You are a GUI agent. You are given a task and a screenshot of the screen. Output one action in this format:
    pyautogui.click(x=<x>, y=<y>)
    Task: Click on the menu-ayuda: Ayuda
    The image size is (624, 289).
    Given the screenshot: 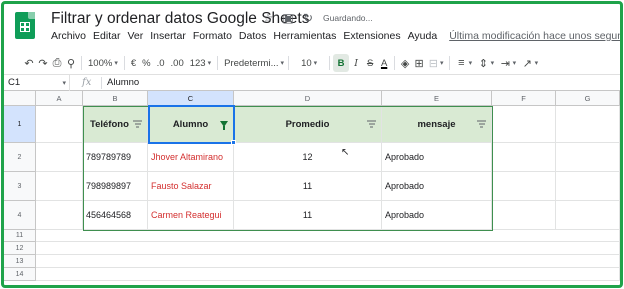 What is the action you would take?
    pyautogui.click(x=423, y=36)
    